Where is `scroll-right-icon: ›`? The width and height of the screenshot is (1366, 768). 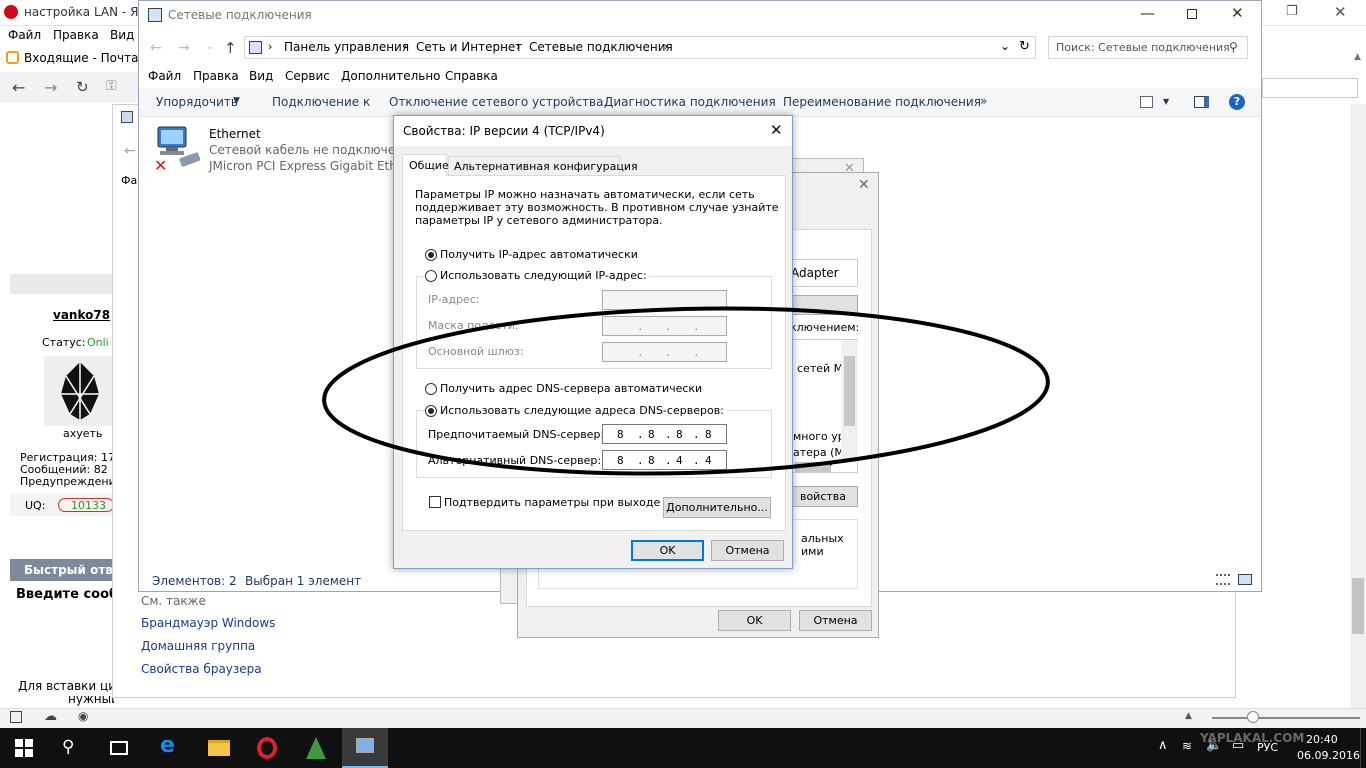
scroll-right-icon: › is located at coordinates (831, 464).